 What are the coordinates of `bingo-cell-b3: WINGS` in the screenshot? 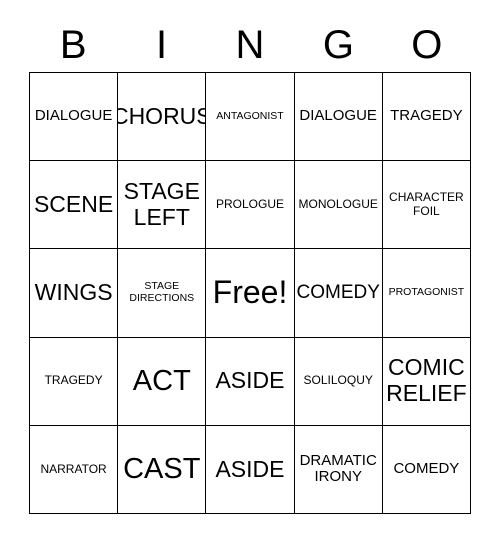 It's located at (74, 293).